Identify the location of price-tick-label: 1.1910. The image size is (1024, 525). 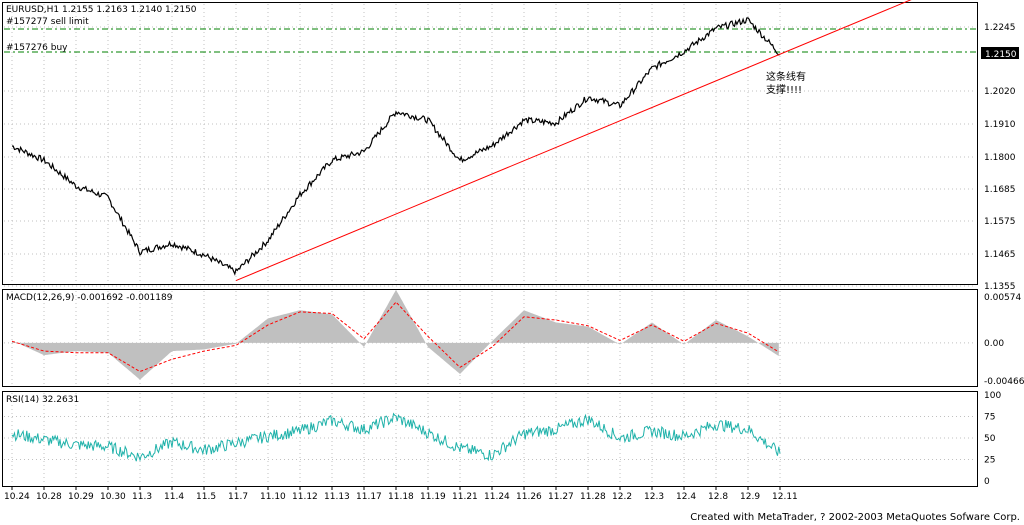
(1000, 125).